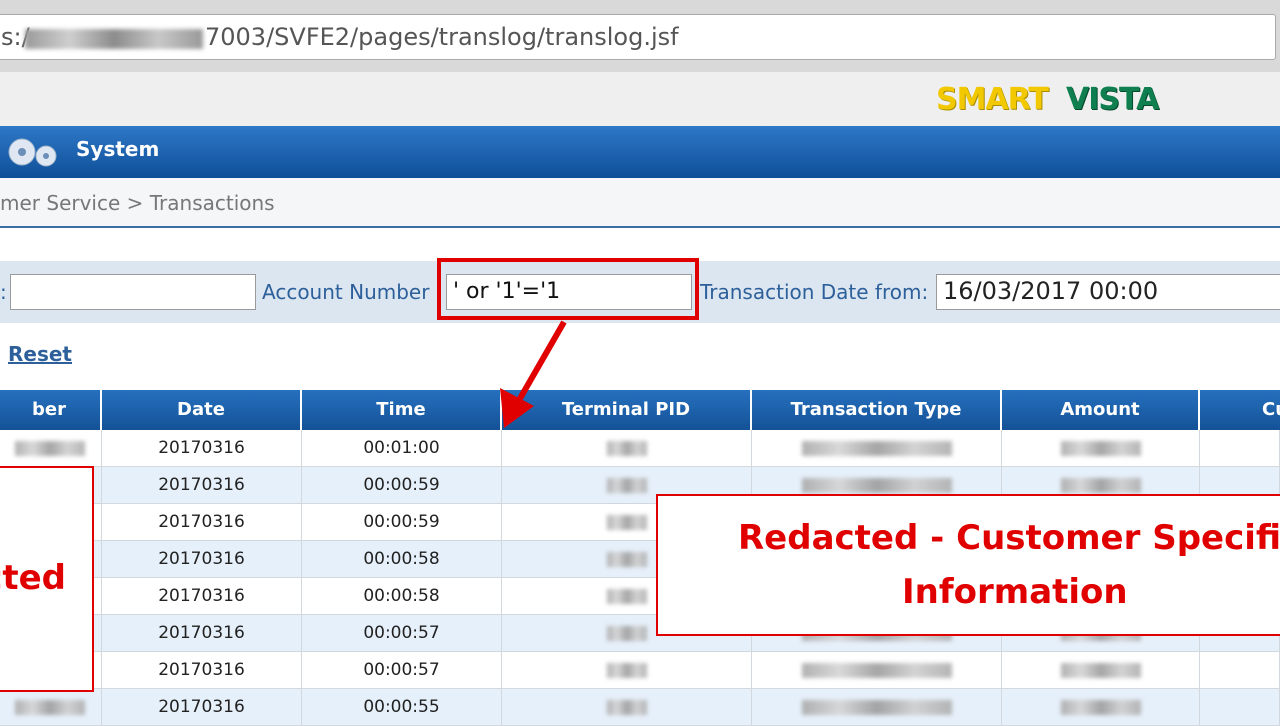 The height and width of the screenshot is (726, 1280). I want to click on url-path: 7003/SVFE2/pages/translog/translog.jsf, so click(442, 37).